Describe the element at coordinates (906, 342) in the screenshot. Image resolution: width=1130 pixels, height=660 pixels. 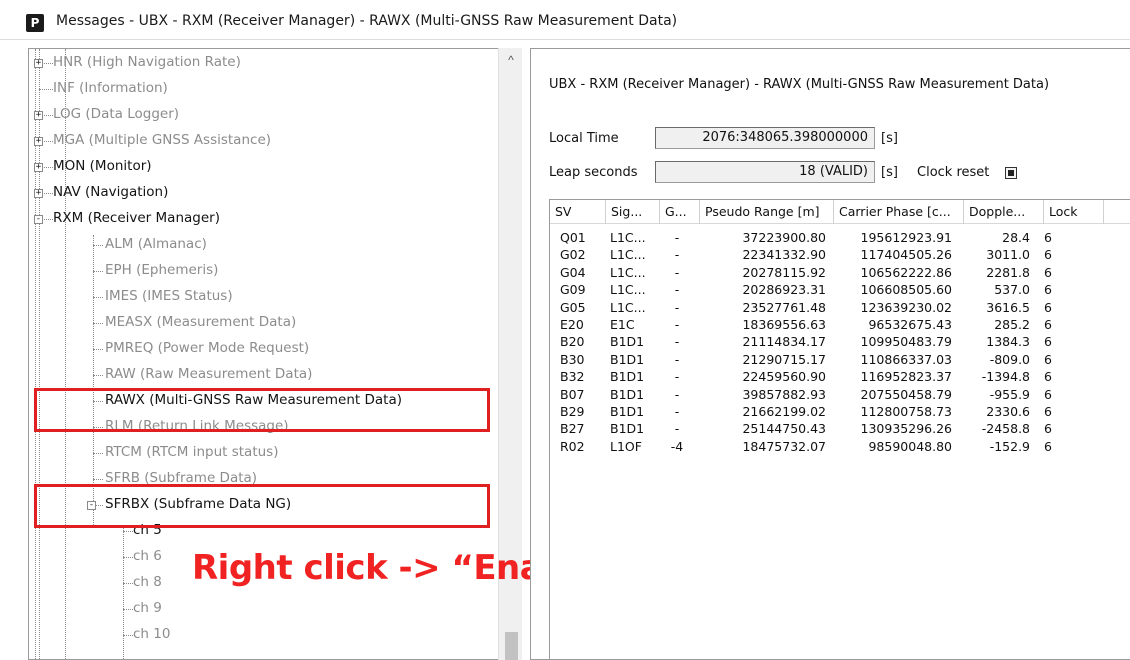
I see `table-cell: 109950483.79` at that location.